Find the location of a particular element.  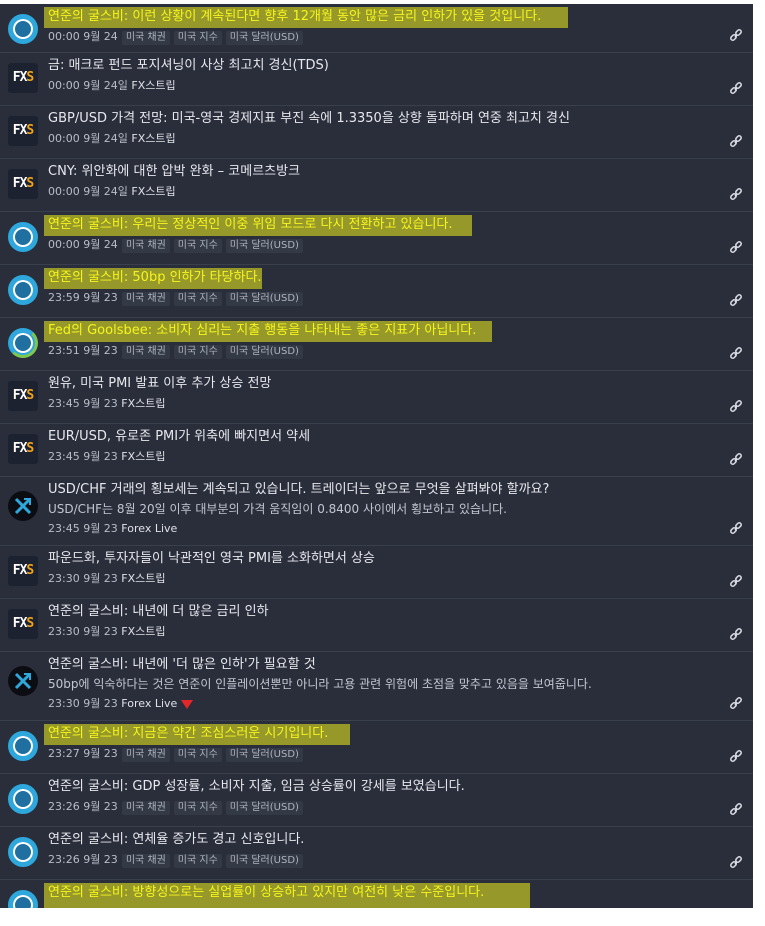

headline: 금: 매크로 펀드 포지셔닝이 사상 최고치 경신(TDS) is located at coordinates (188, 66).